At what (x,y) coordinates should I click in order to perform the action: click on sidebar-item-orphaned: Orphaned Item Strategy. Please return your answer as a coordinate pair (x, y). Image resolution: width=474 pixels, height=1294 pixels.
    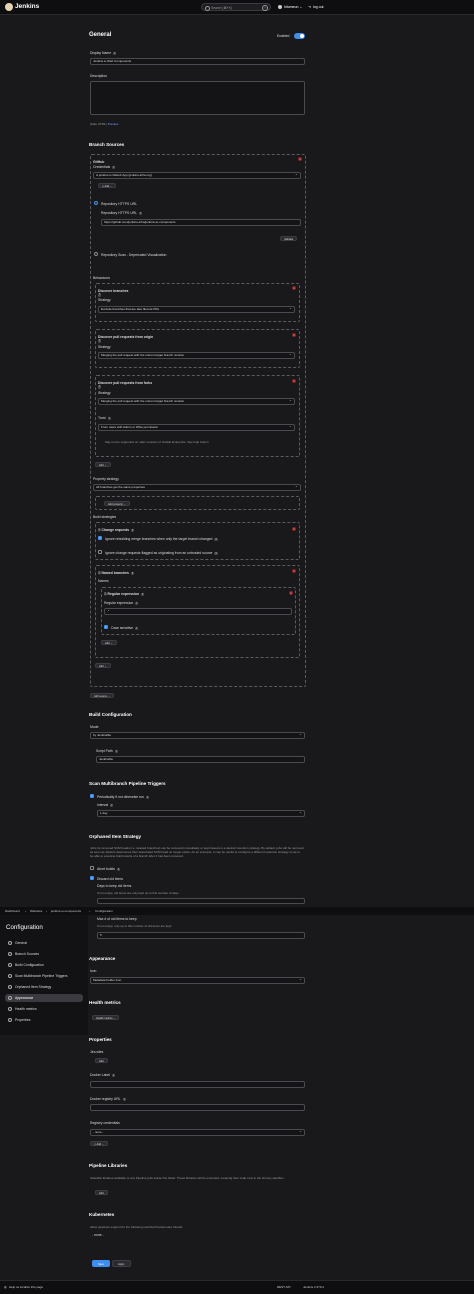
    Looking at the image, I should click on (44, 987).